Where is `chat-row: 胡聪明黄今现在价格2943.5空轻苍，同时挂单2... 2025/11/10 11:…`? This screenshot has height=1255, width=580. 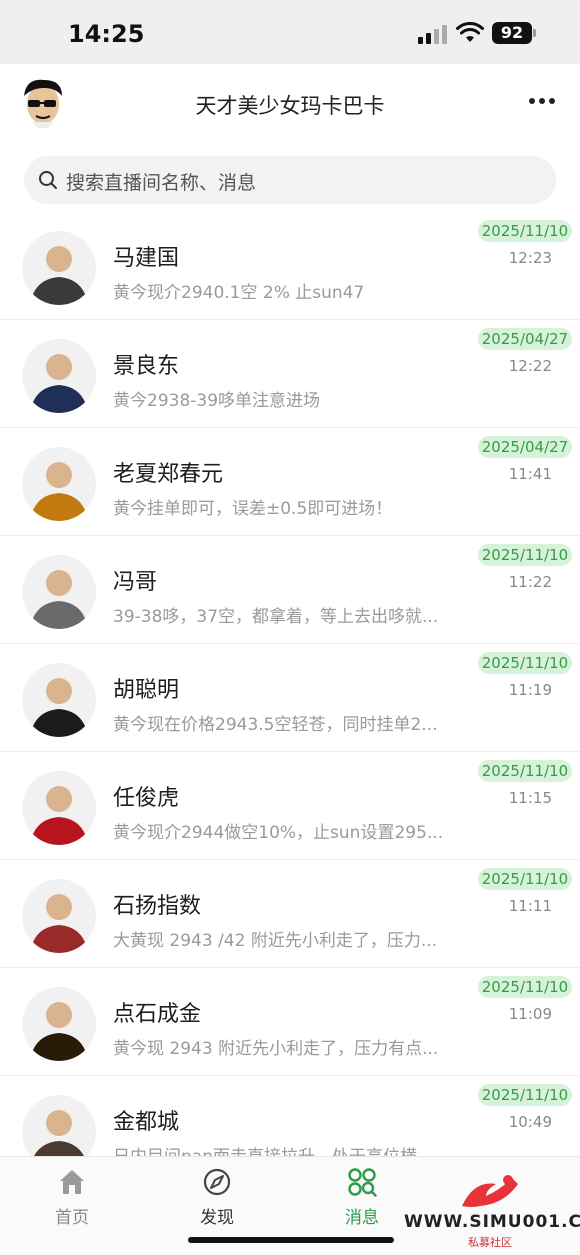
chat-row: 胡聪明黄今现在价格2943.5空轻苍，同时挂单2... 2025/11/10 11:… is located at coordinates (290, 698).